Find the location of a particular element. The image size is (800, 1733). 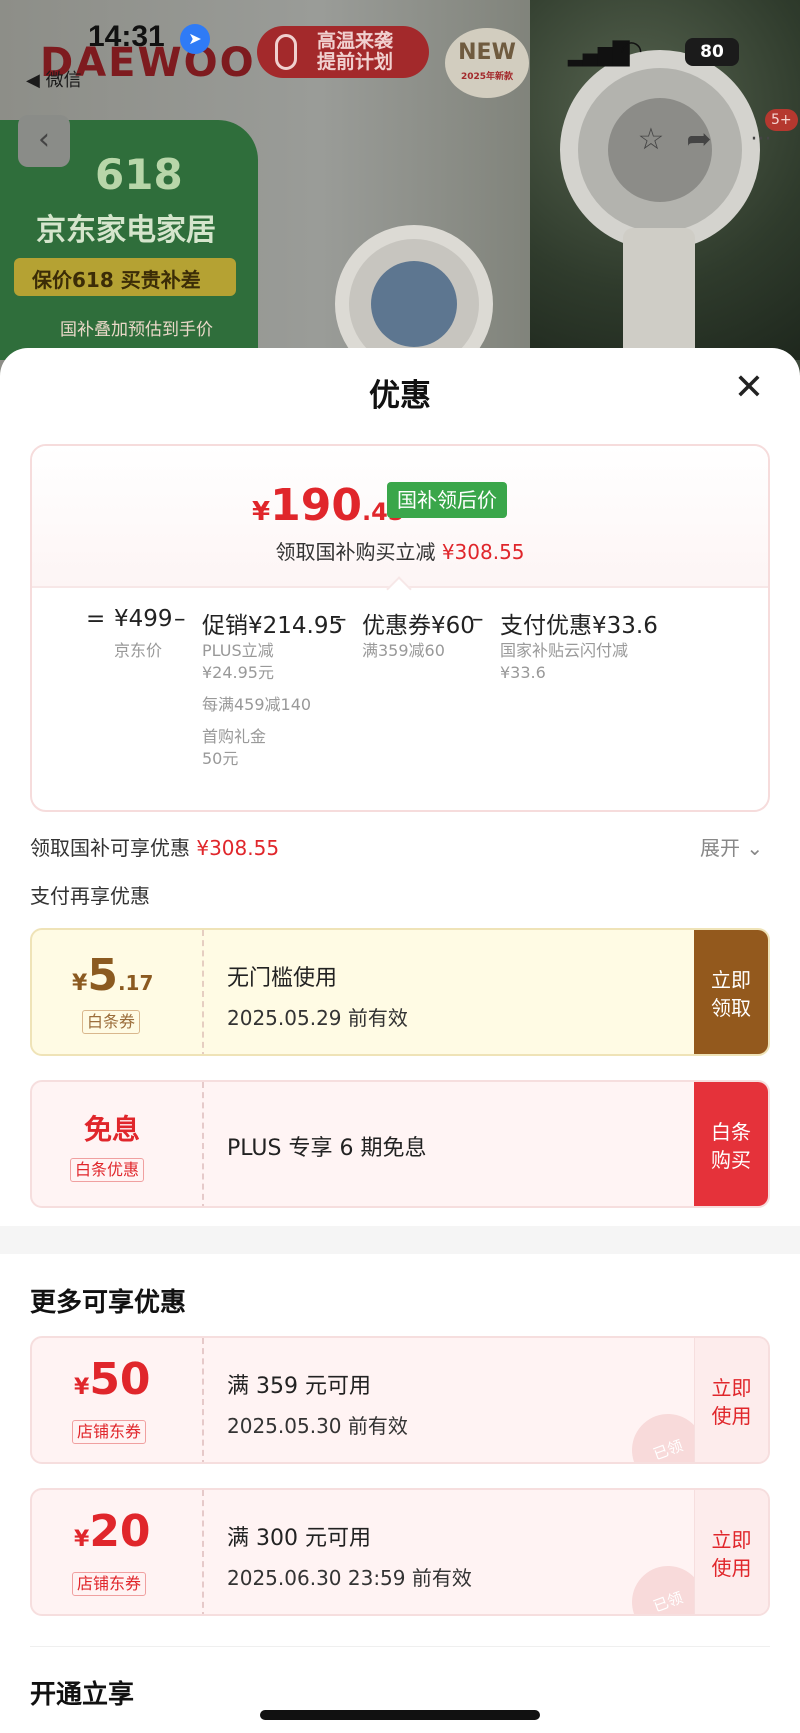

coupon-amount: ¥20 is located at coordinates (112, 1531).